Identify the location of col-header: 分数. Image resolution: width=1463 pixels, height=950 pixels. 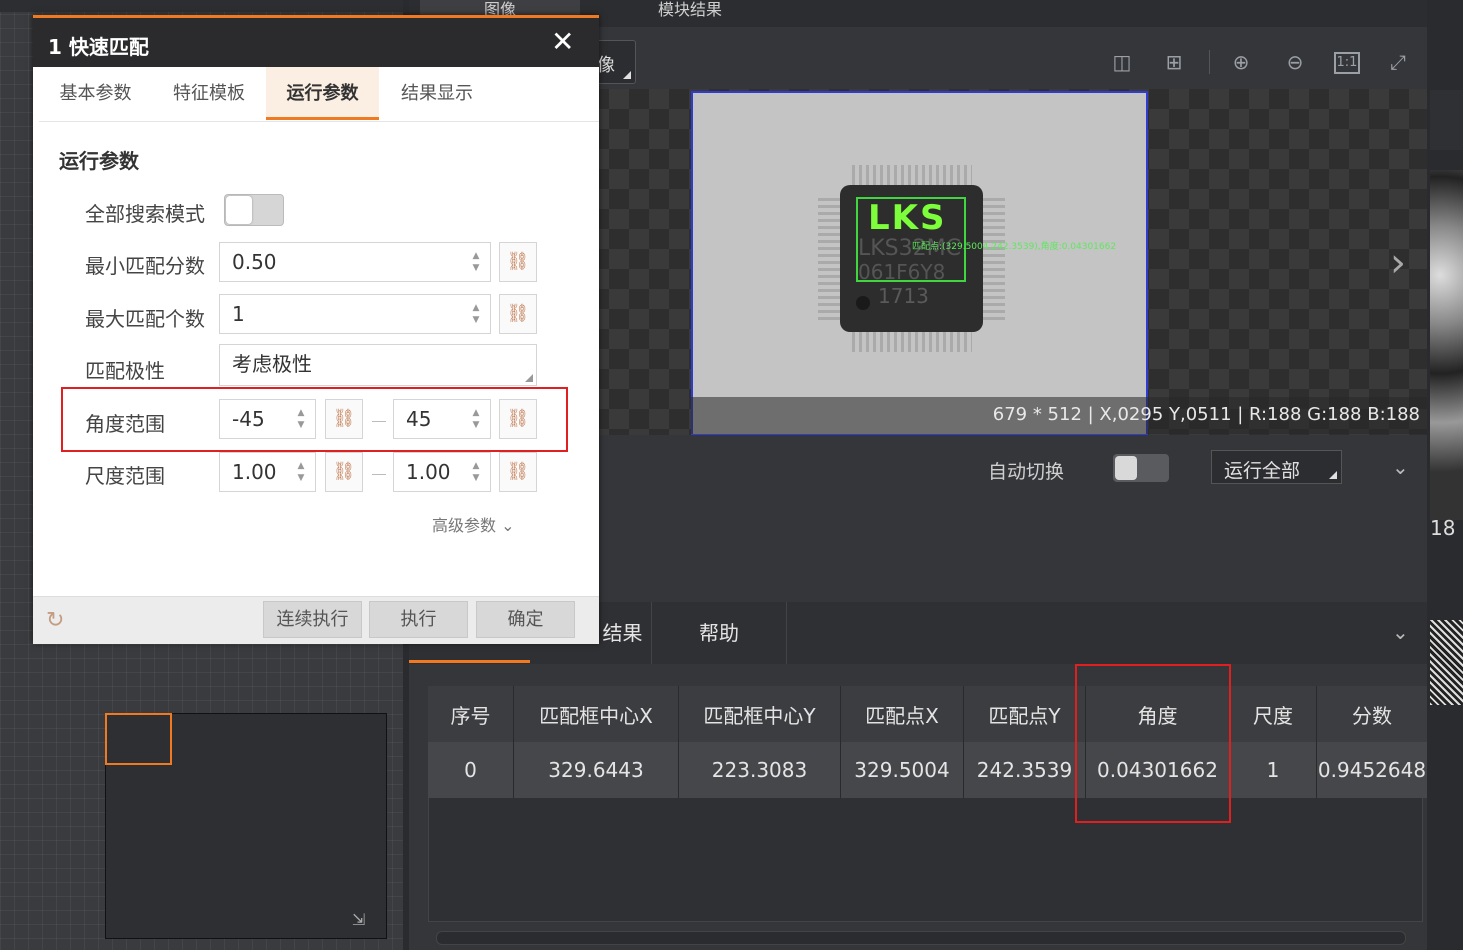
(1372, 714).